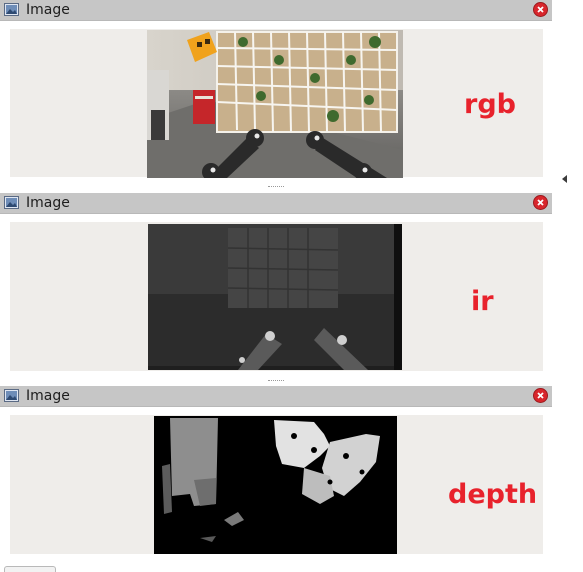 The height and width of the screenshot is (572, 583). Describe the element at coordinates (30, 569) in the screenshot. I see `bottom-tab` at that location.